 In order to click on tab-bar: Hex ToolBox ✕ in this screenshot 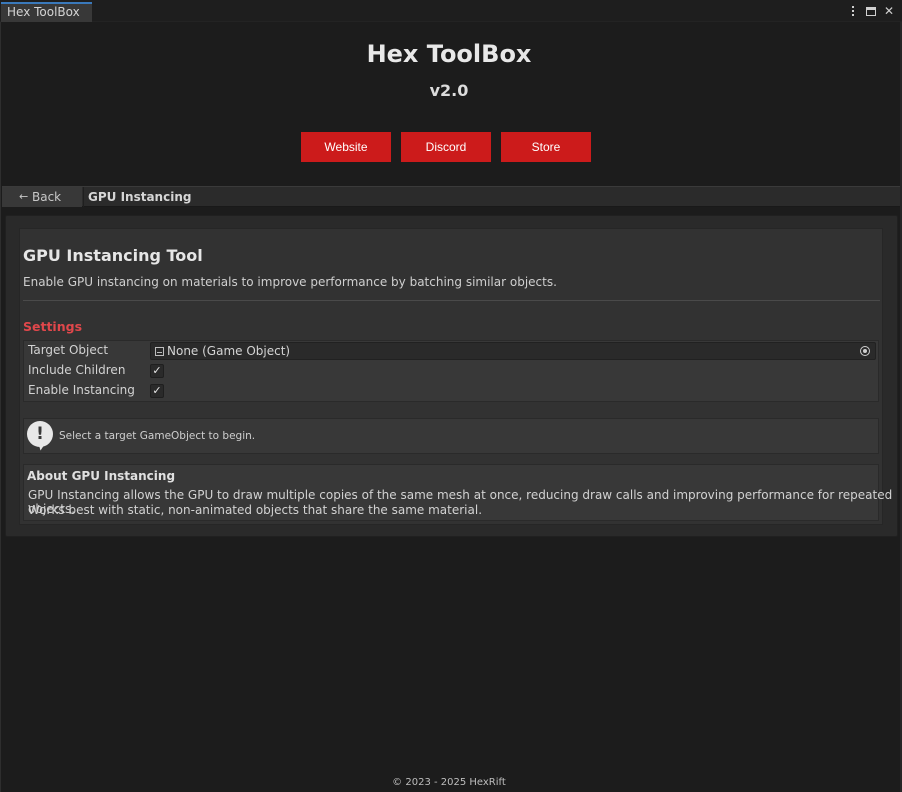, I will do `click(451, 11)`.